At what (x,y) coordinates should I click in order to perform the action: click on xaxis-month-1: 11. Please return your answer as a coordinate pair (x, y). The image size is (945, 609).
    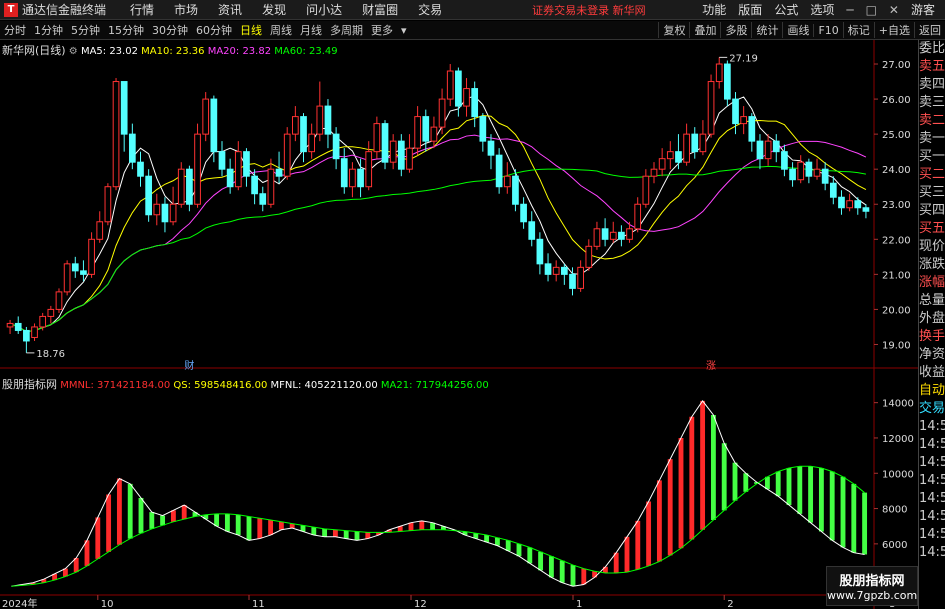
    Looking at the image, I should click on (258, 604).